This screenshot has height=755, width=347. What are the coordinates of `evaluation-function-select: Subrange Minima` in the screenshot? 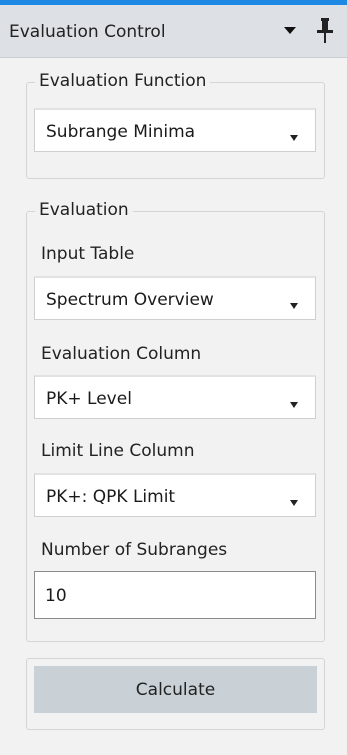 It's located at (175, 130).